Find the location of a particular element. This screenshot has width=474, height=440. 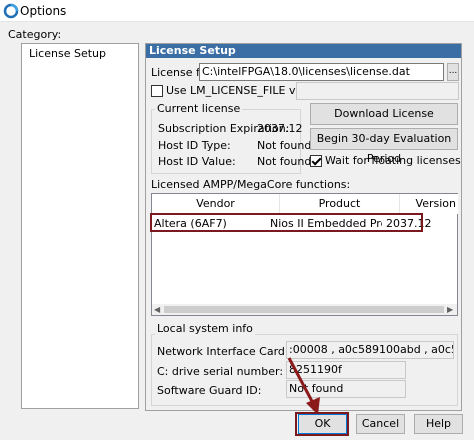

column-header-product: Product is located at coordinates (340, 204).